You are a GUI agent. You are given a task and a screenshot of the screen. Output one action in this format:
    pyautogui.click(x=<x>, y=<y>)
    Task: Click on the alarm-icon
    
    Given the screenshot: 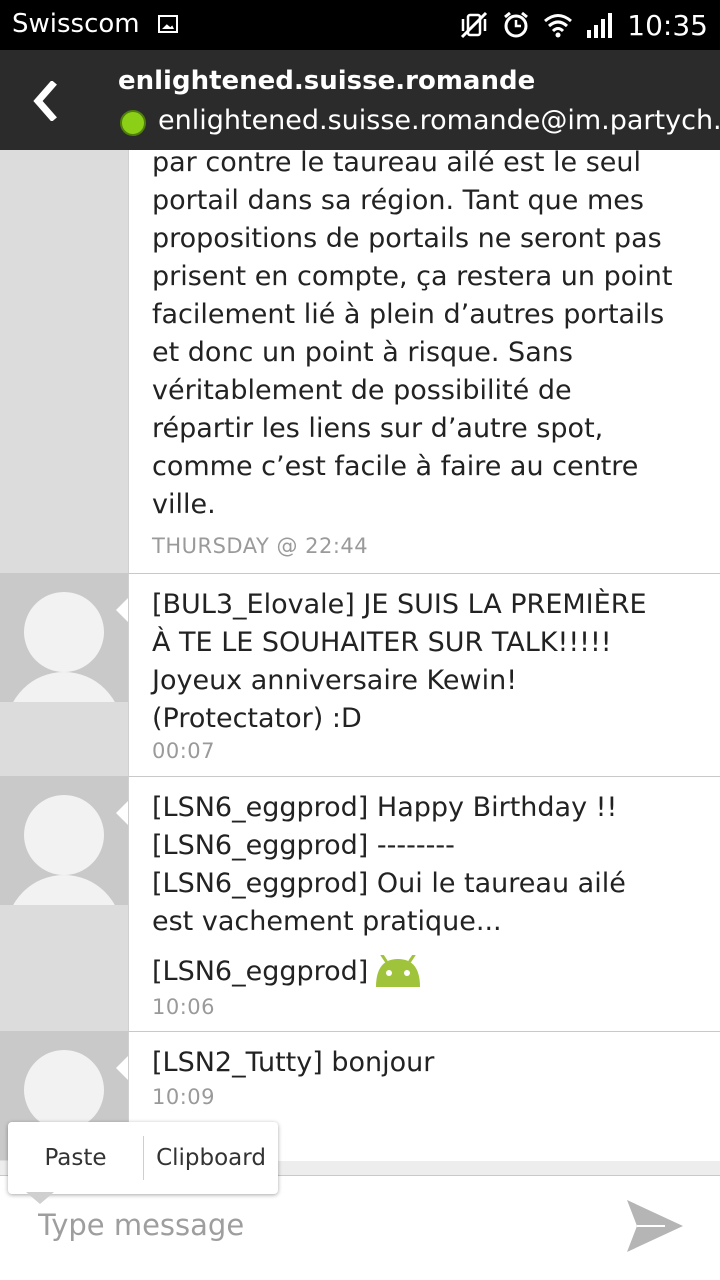 What is the action you would take?
    pyautogui.click(x=516, y=24)
    